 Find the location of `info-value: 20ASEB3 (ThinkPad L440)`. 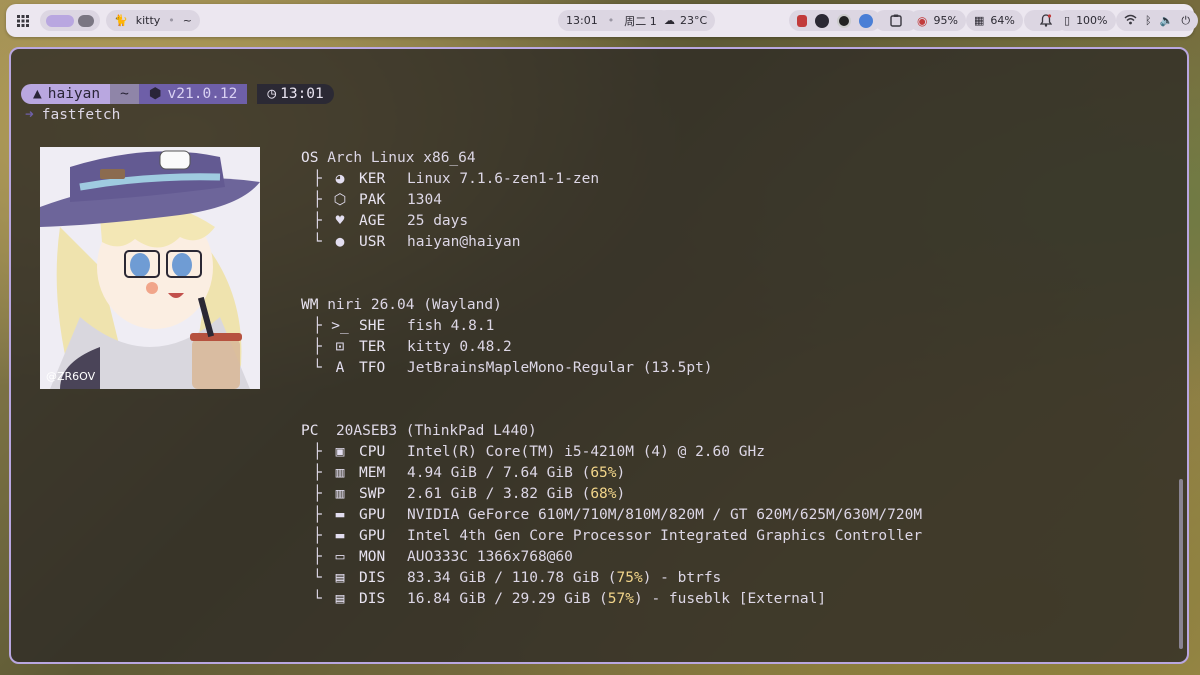

info-value: 20ASEB3 (ThinkPad L440) is located at coordinates (436, 430).